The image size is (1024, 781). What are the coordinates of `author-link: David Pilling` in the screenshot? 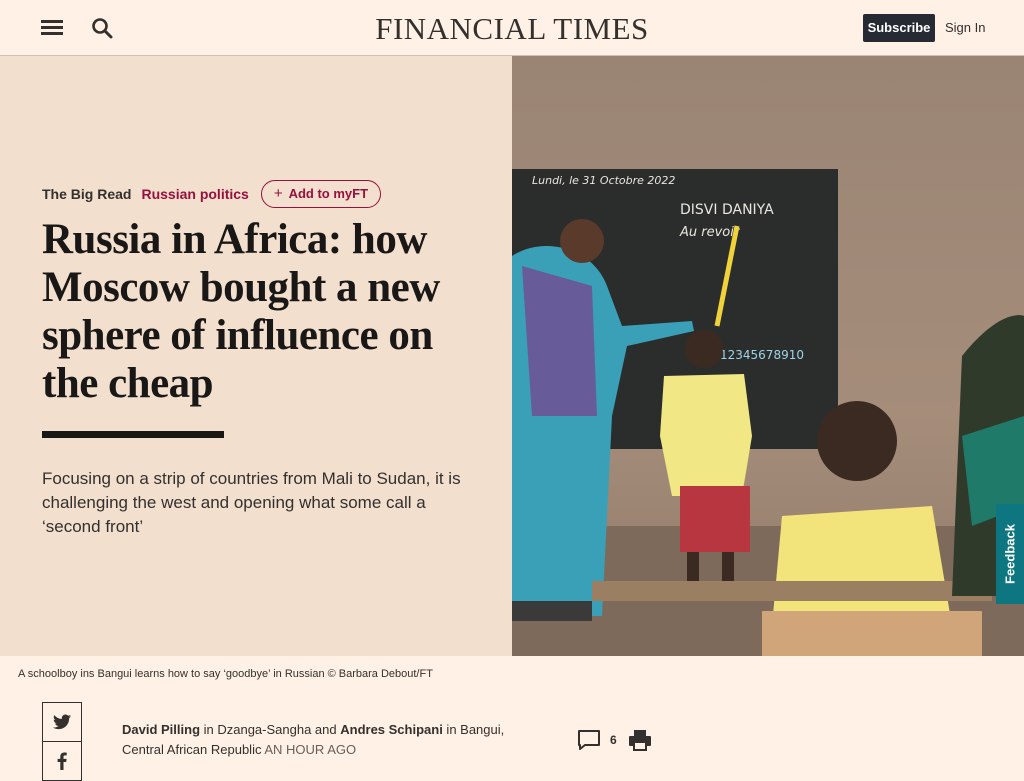 It's located at (161, 729).